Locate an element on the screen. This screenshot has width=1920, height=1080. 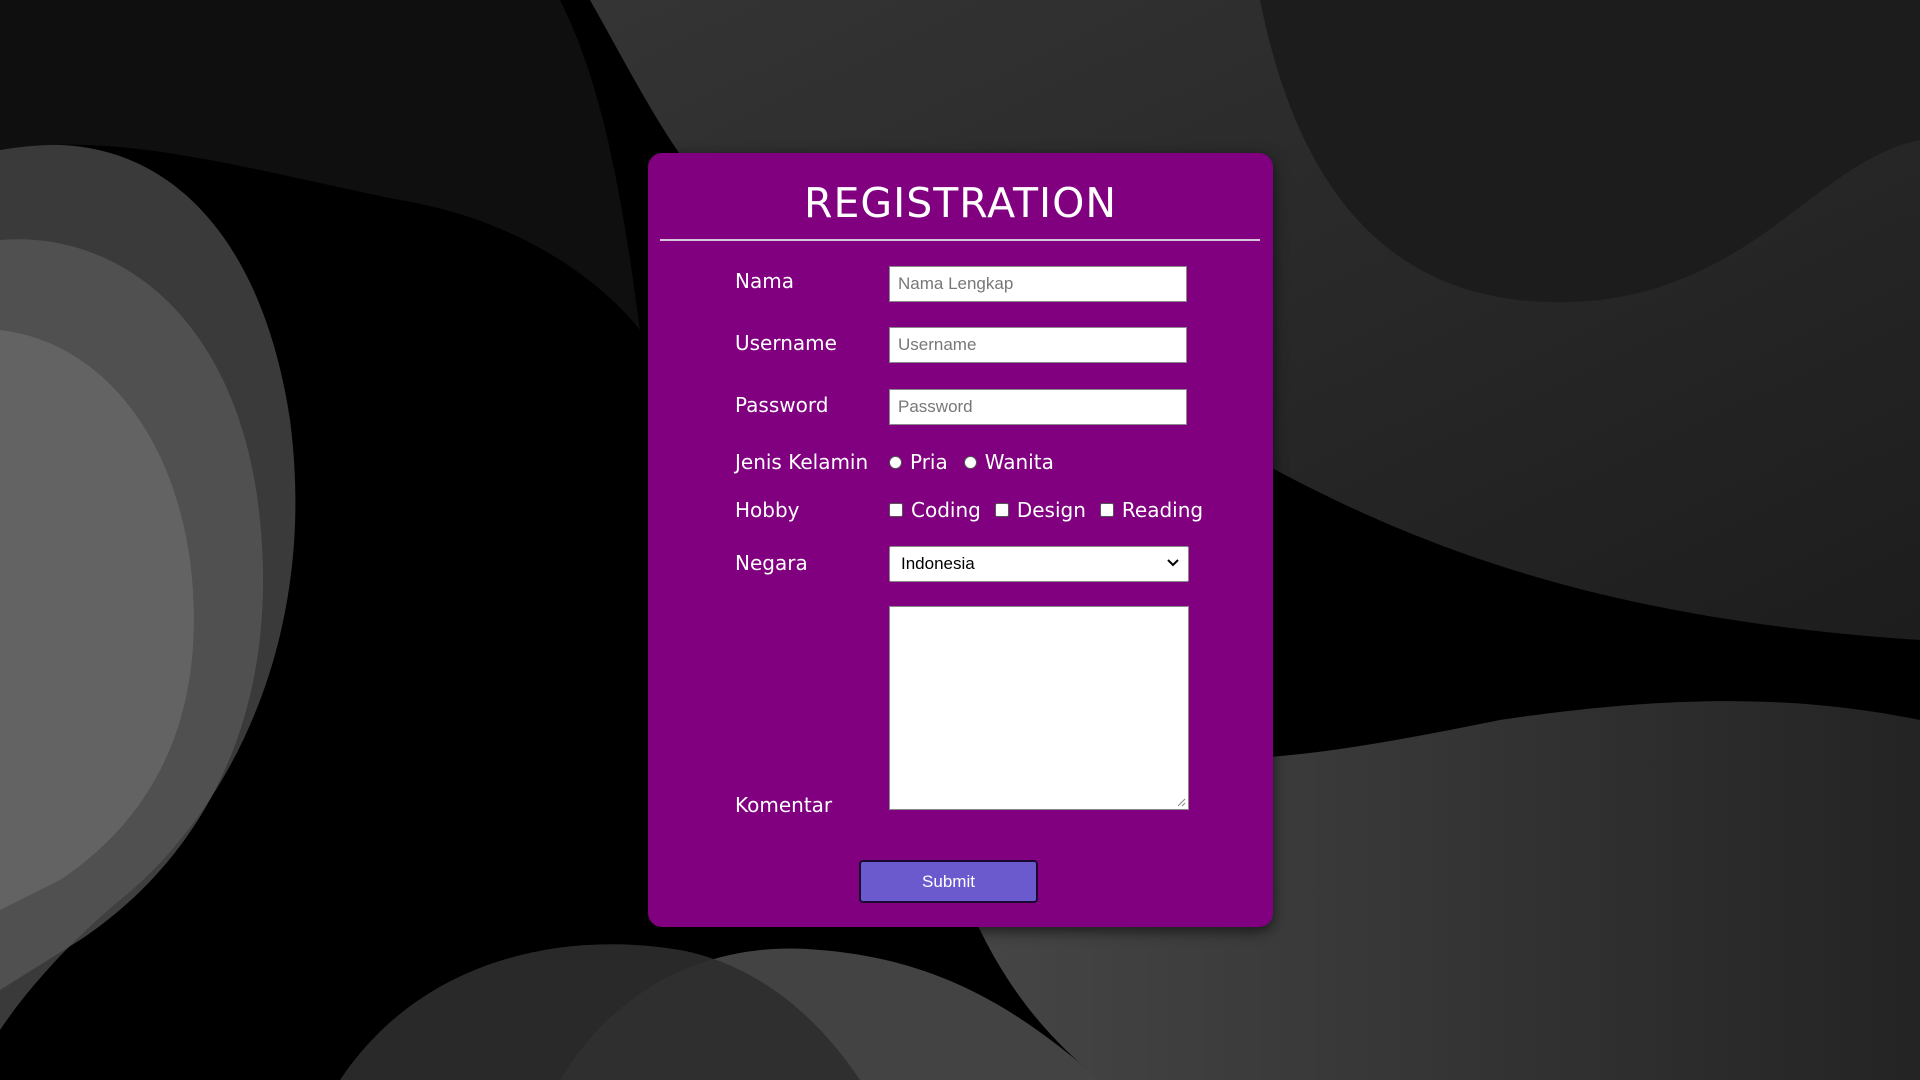
komentar-label: Komentar is located at coordinates (784, 805).